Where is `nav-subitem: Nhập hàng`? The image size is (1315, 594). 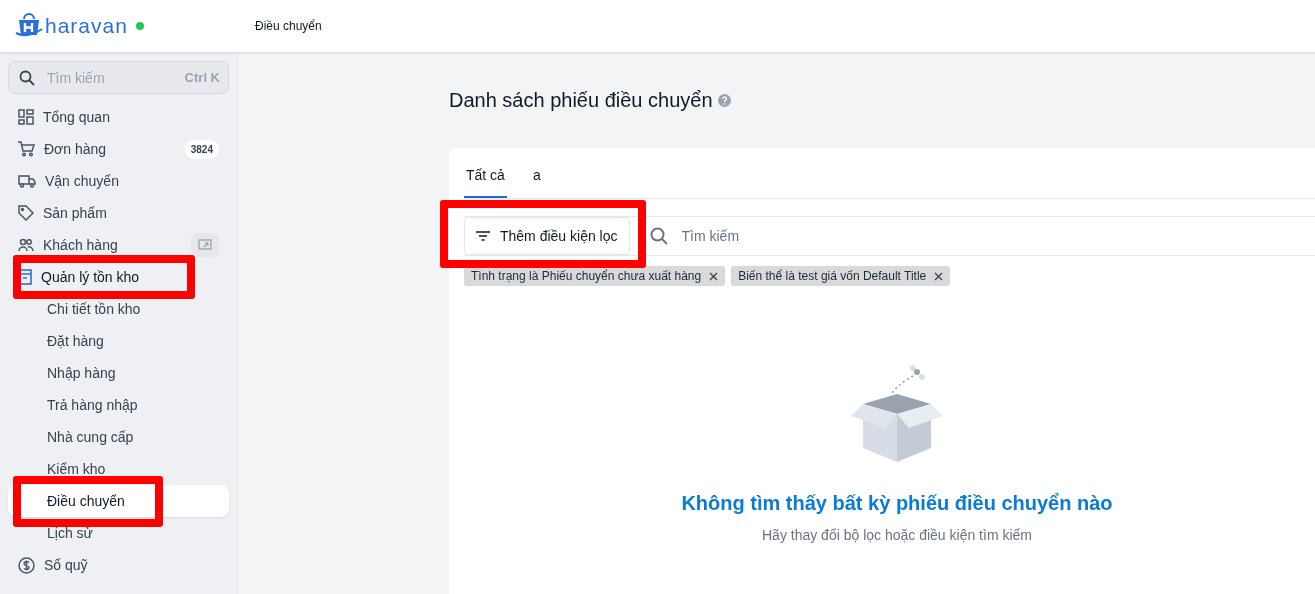
nav-subitem: Nhập hàng is located at coordinates (118, 373).